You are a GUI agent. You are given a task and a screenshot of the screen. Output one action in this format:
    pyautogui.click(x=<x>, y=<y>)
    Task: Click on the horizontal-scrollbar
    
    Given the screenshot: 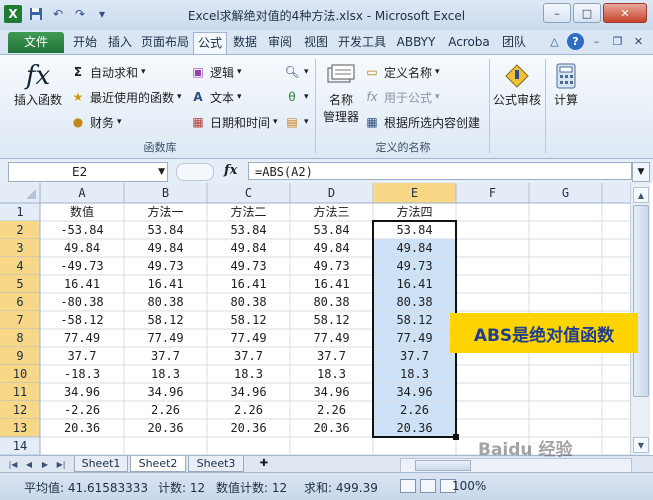 What is the action you would take?
    pyautogui.click(x=516, y=465)
    